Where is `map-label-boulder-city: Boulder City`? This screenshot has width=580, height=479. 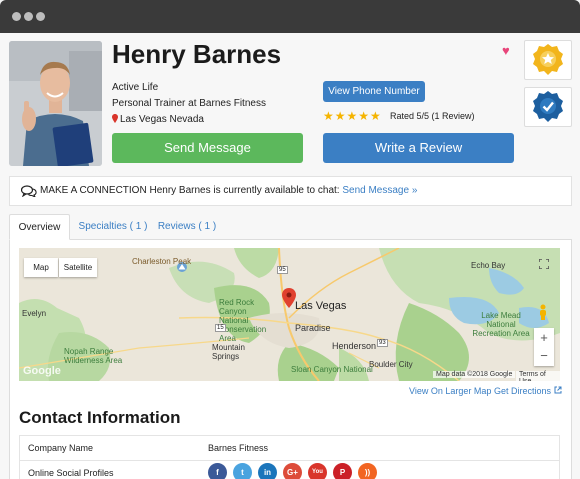 map-label-boulder-city: Boulder City is located at coordinates (391, 364).